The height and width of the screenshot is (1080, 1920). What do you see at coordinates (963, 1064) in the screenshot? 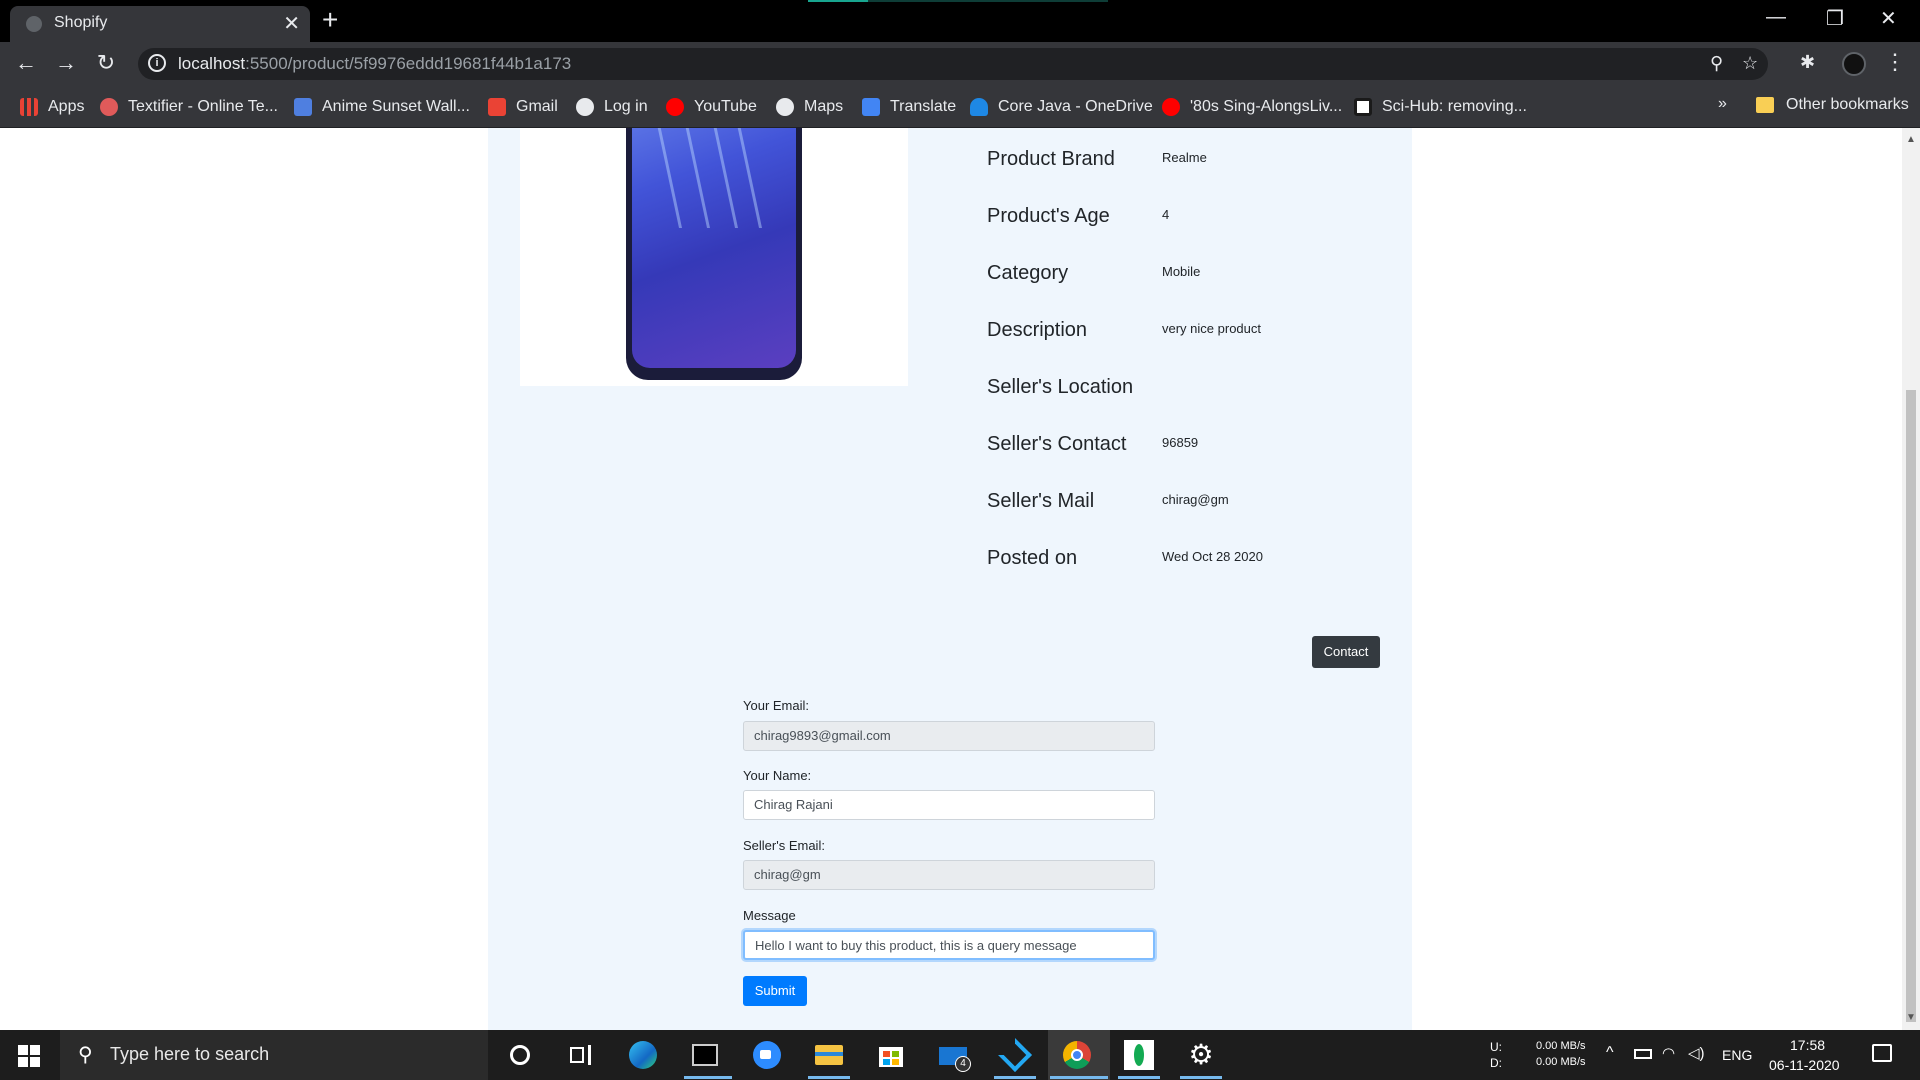
I see `mail-badge: 4` at bounding box center [963, 1064].